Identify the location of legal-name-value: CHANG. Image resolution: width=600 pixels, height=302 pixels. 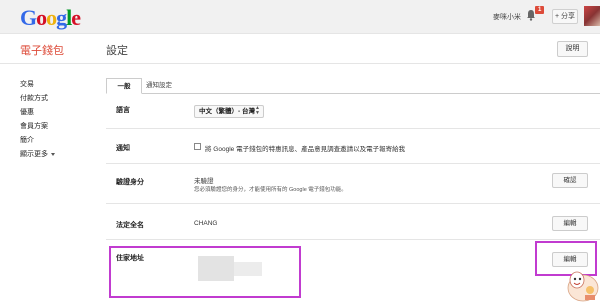
(206, 223).